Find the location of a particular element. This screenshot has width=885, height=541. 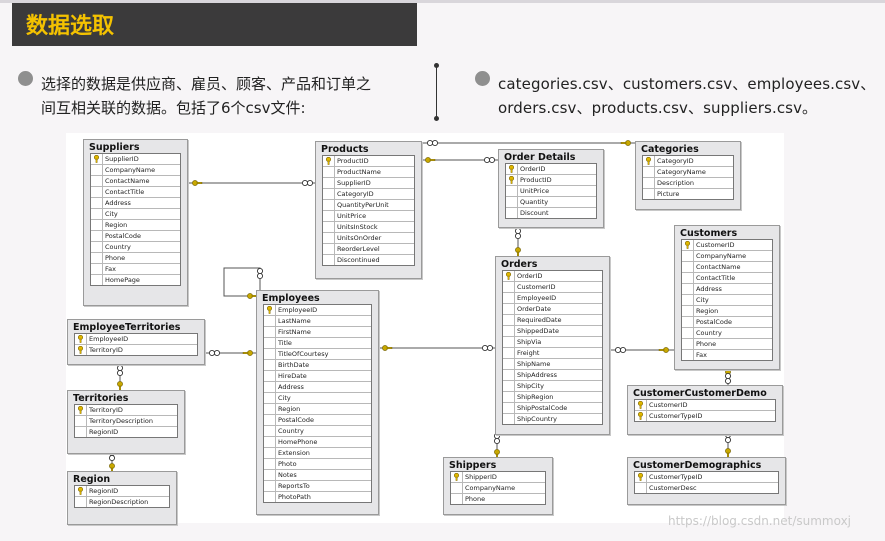

field-name: ShipperID is located at coordinates (481, 477).